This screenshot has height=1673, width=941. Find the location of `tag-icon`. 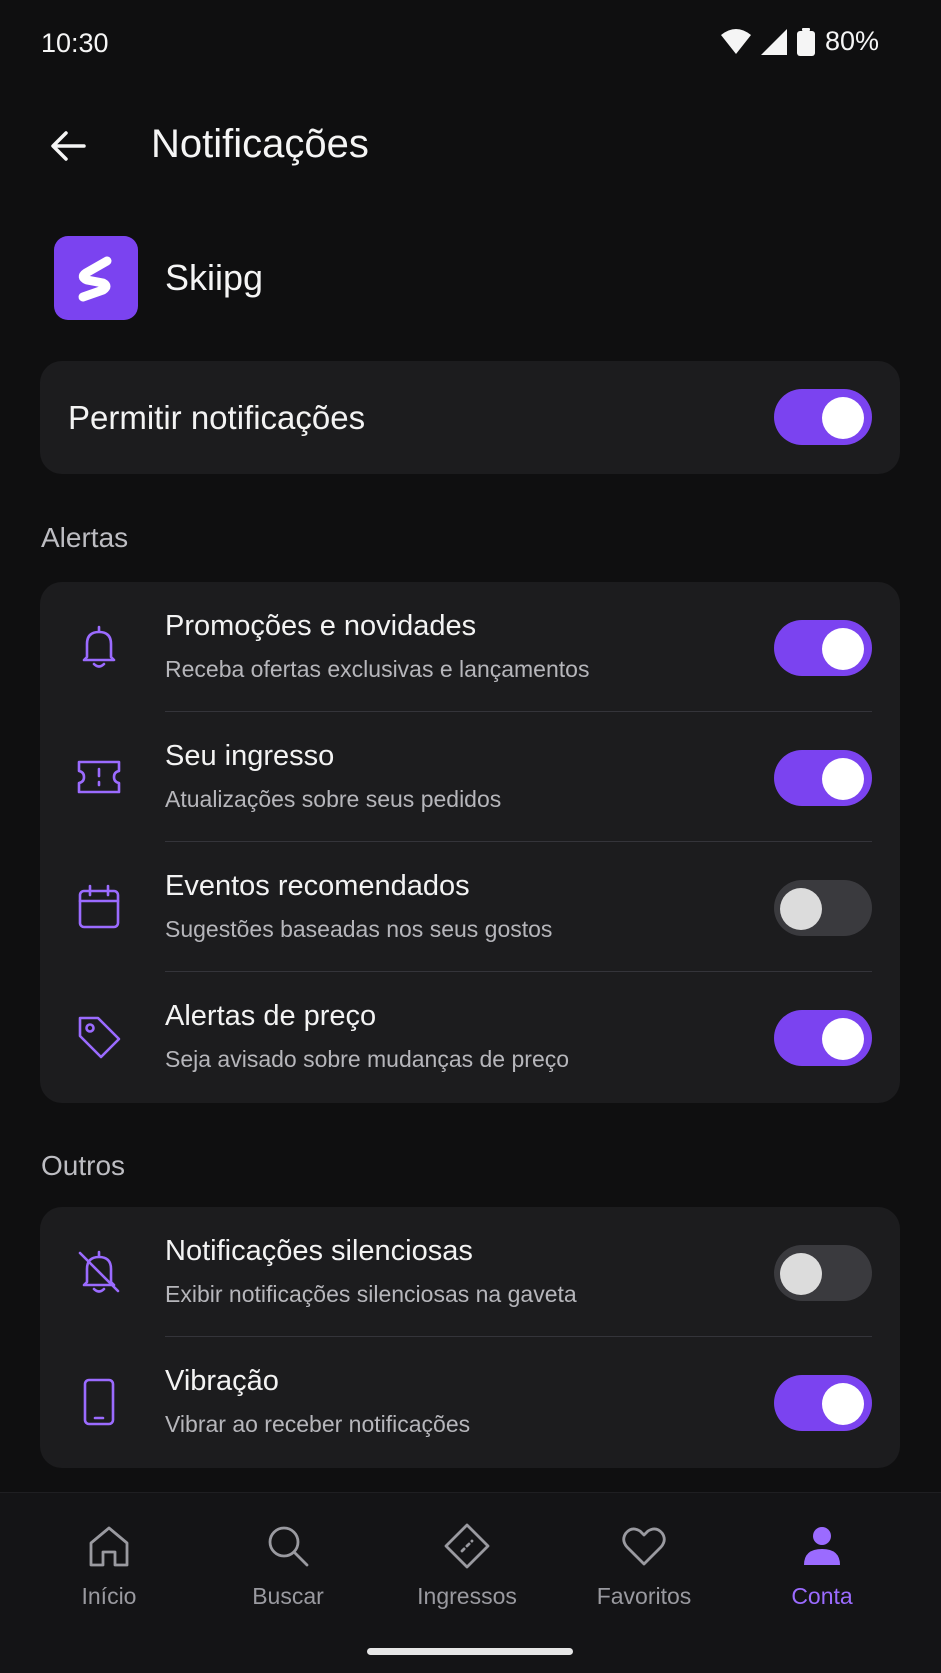

tag-icon is located at coordinates (99, 1037).